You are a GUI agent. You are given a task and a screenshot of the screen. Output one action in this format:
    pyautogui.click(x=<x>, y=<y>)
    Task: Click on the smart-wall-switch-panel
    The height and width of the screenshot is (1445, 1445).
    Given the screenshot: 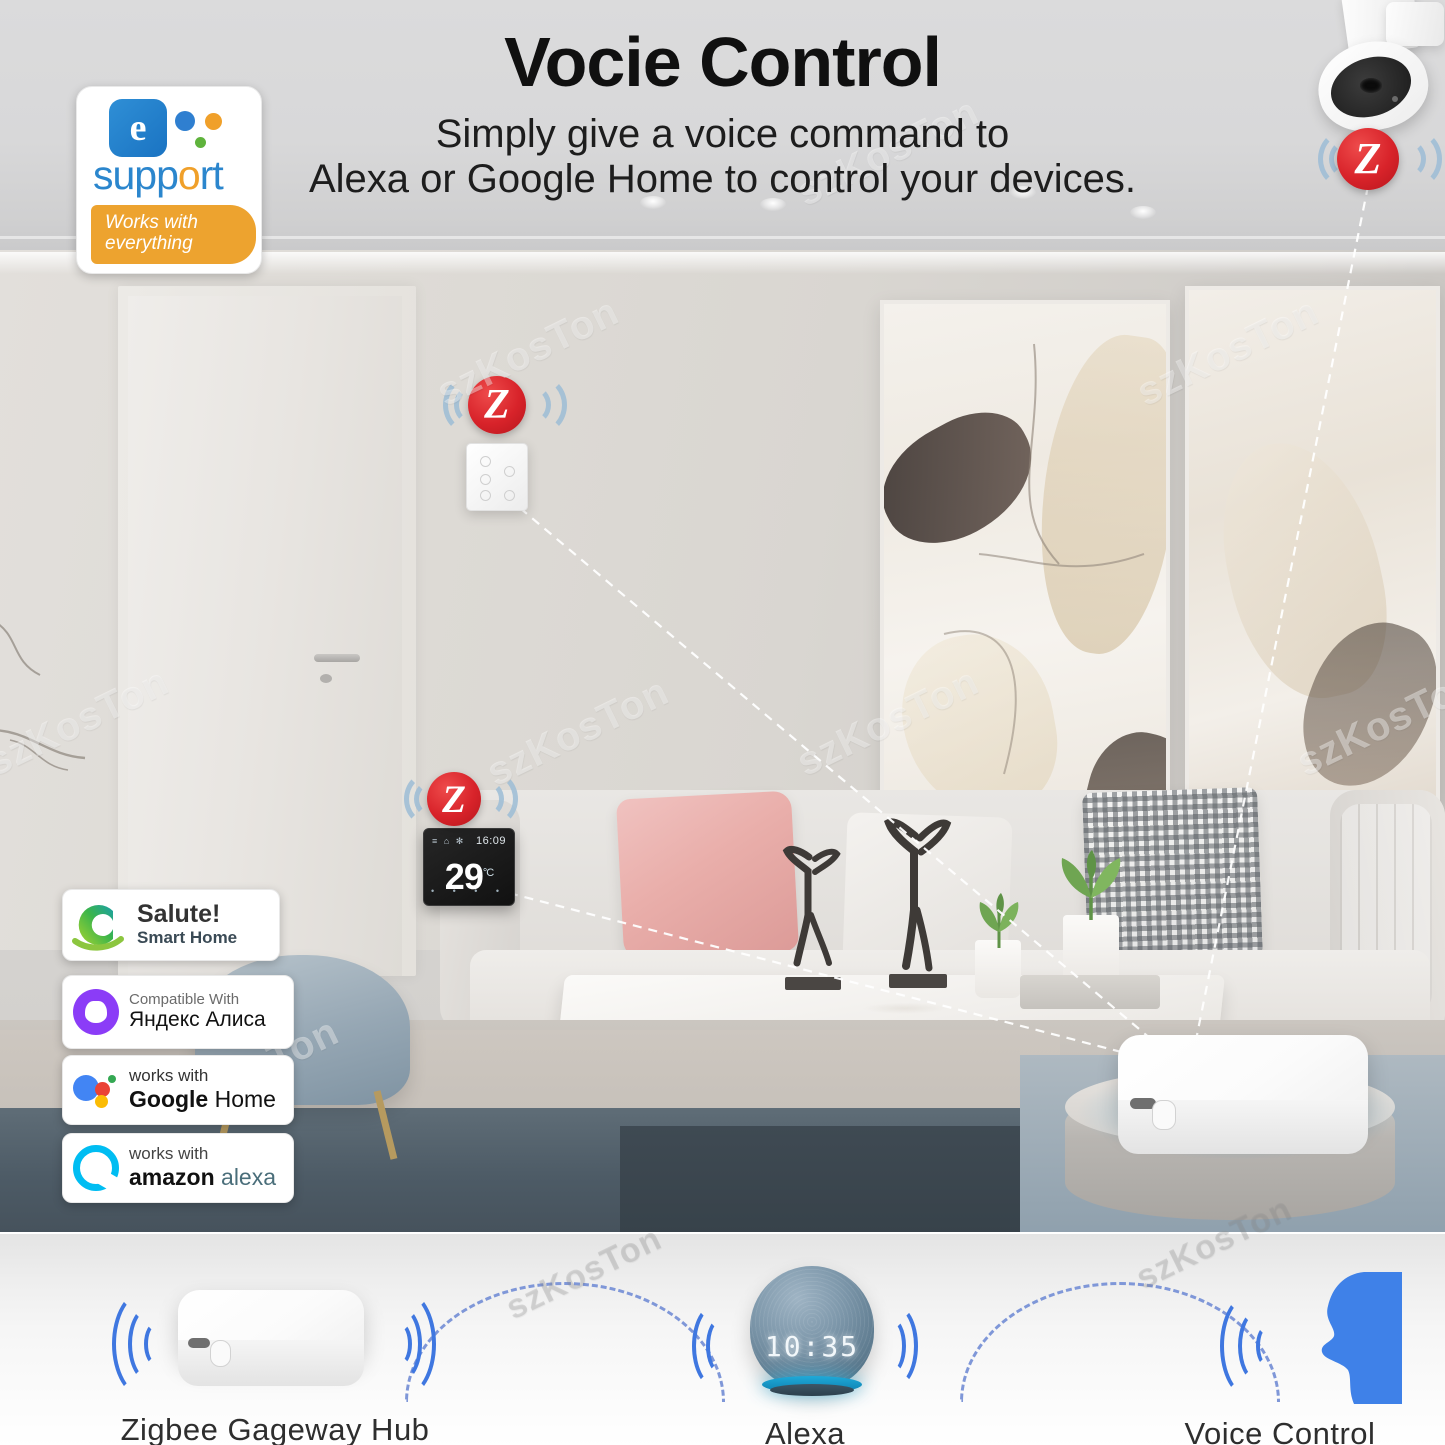 What is the action you would take?
    pyautogui.click(x=497, y=477)
    